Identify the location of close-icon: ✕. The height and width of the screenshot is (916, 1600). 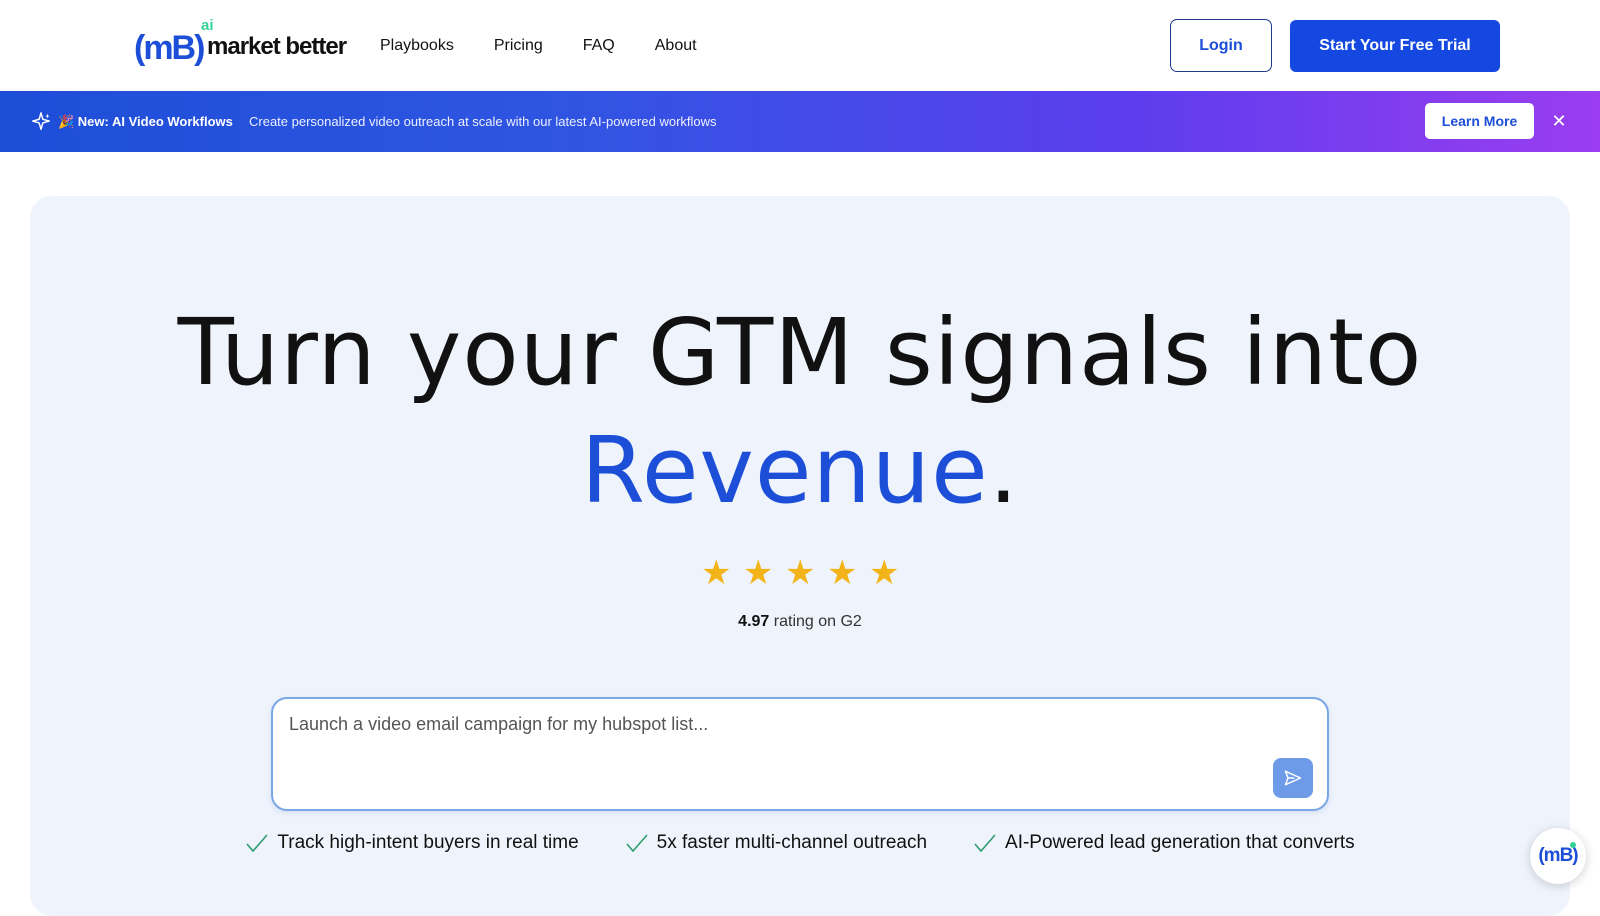
(1559, 121).